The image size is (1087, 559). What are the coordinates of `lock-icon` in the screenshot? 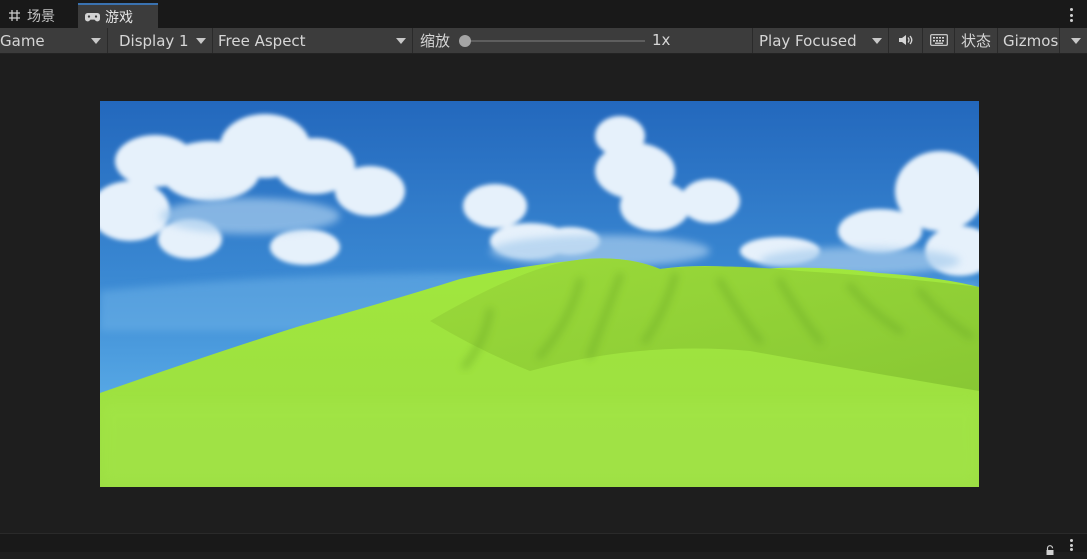 It's located at (1050, 547).